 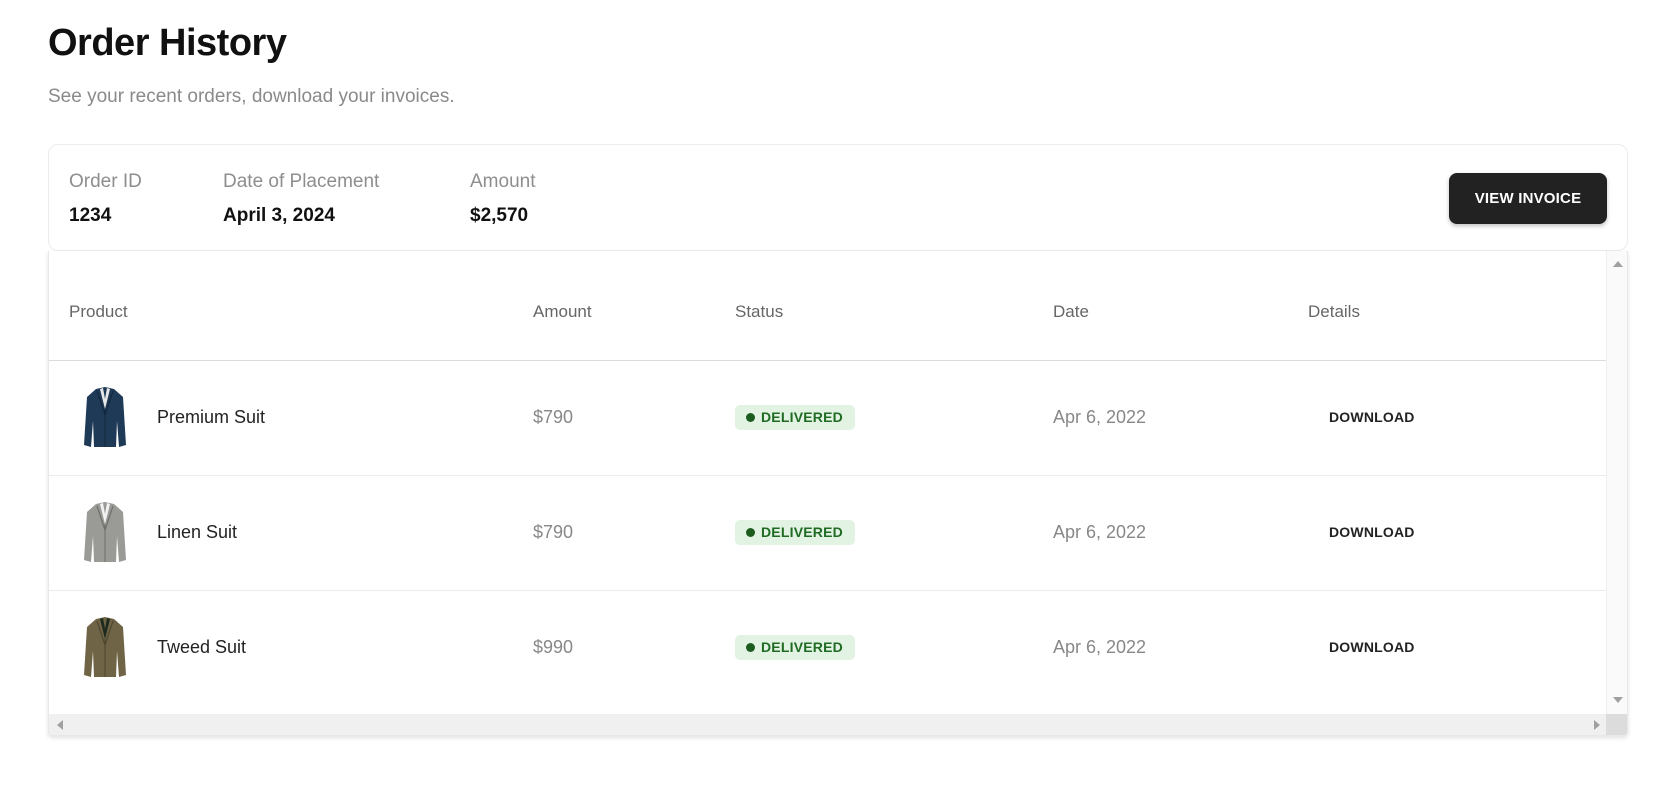 I want to click on scroll-down-arrow-icon, so click(x=1618, y=700).